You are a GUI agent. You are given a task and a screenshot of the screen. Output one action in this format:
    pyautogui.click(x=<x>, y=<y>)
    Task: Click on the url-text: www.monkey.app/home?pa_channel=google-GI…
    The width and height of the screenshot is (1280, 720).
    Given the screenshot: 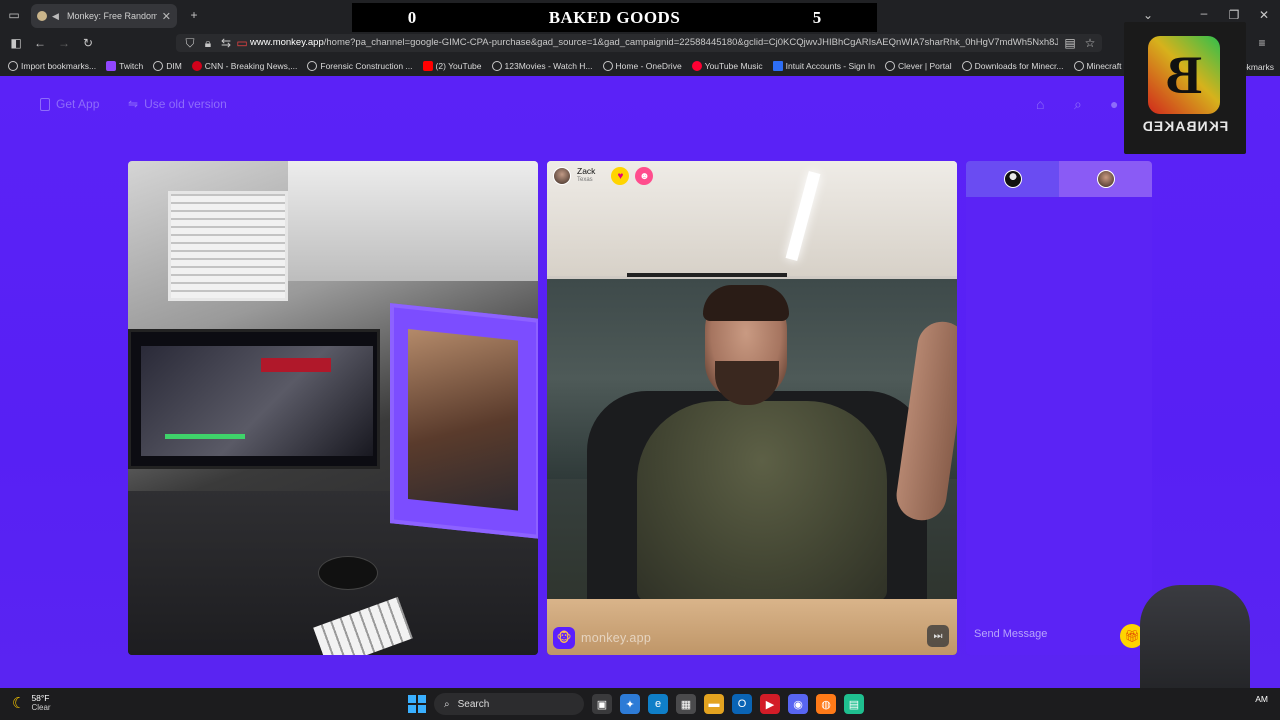 What is the action you would take?
    pyautogui.click(x=654, y=43)
    